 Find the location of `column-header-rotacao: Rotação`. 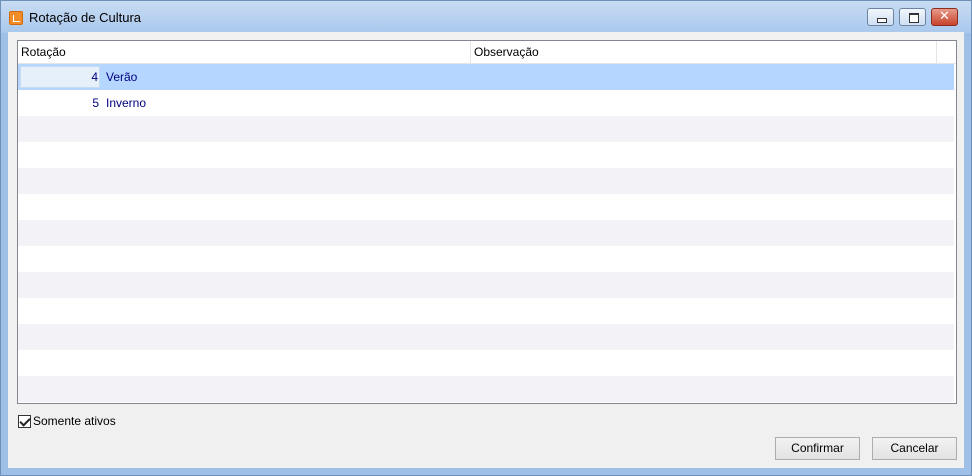

column-header-rotacao: Rotação is located at coordinates (244, 52).